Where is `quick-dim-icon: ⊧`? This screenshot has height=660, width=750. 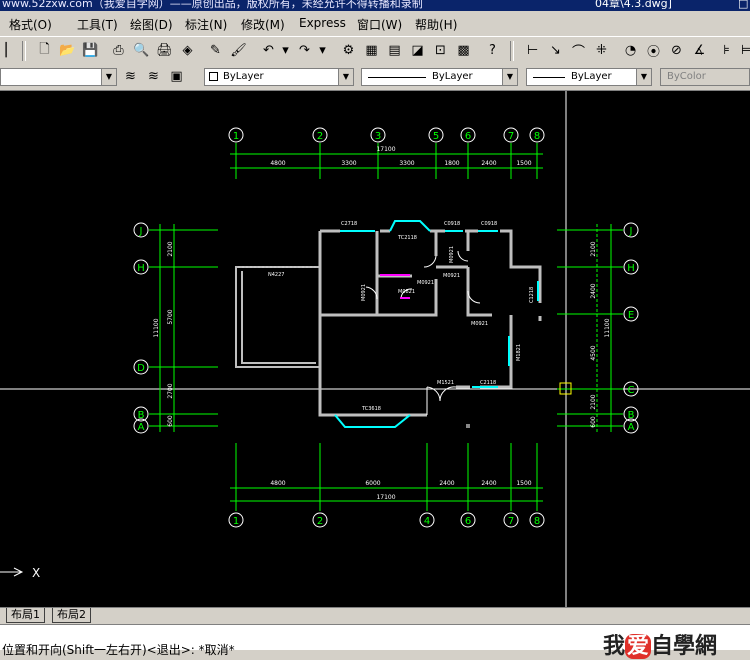
quick-dim-icon: ⊧ is located at coordinates (726, 50).